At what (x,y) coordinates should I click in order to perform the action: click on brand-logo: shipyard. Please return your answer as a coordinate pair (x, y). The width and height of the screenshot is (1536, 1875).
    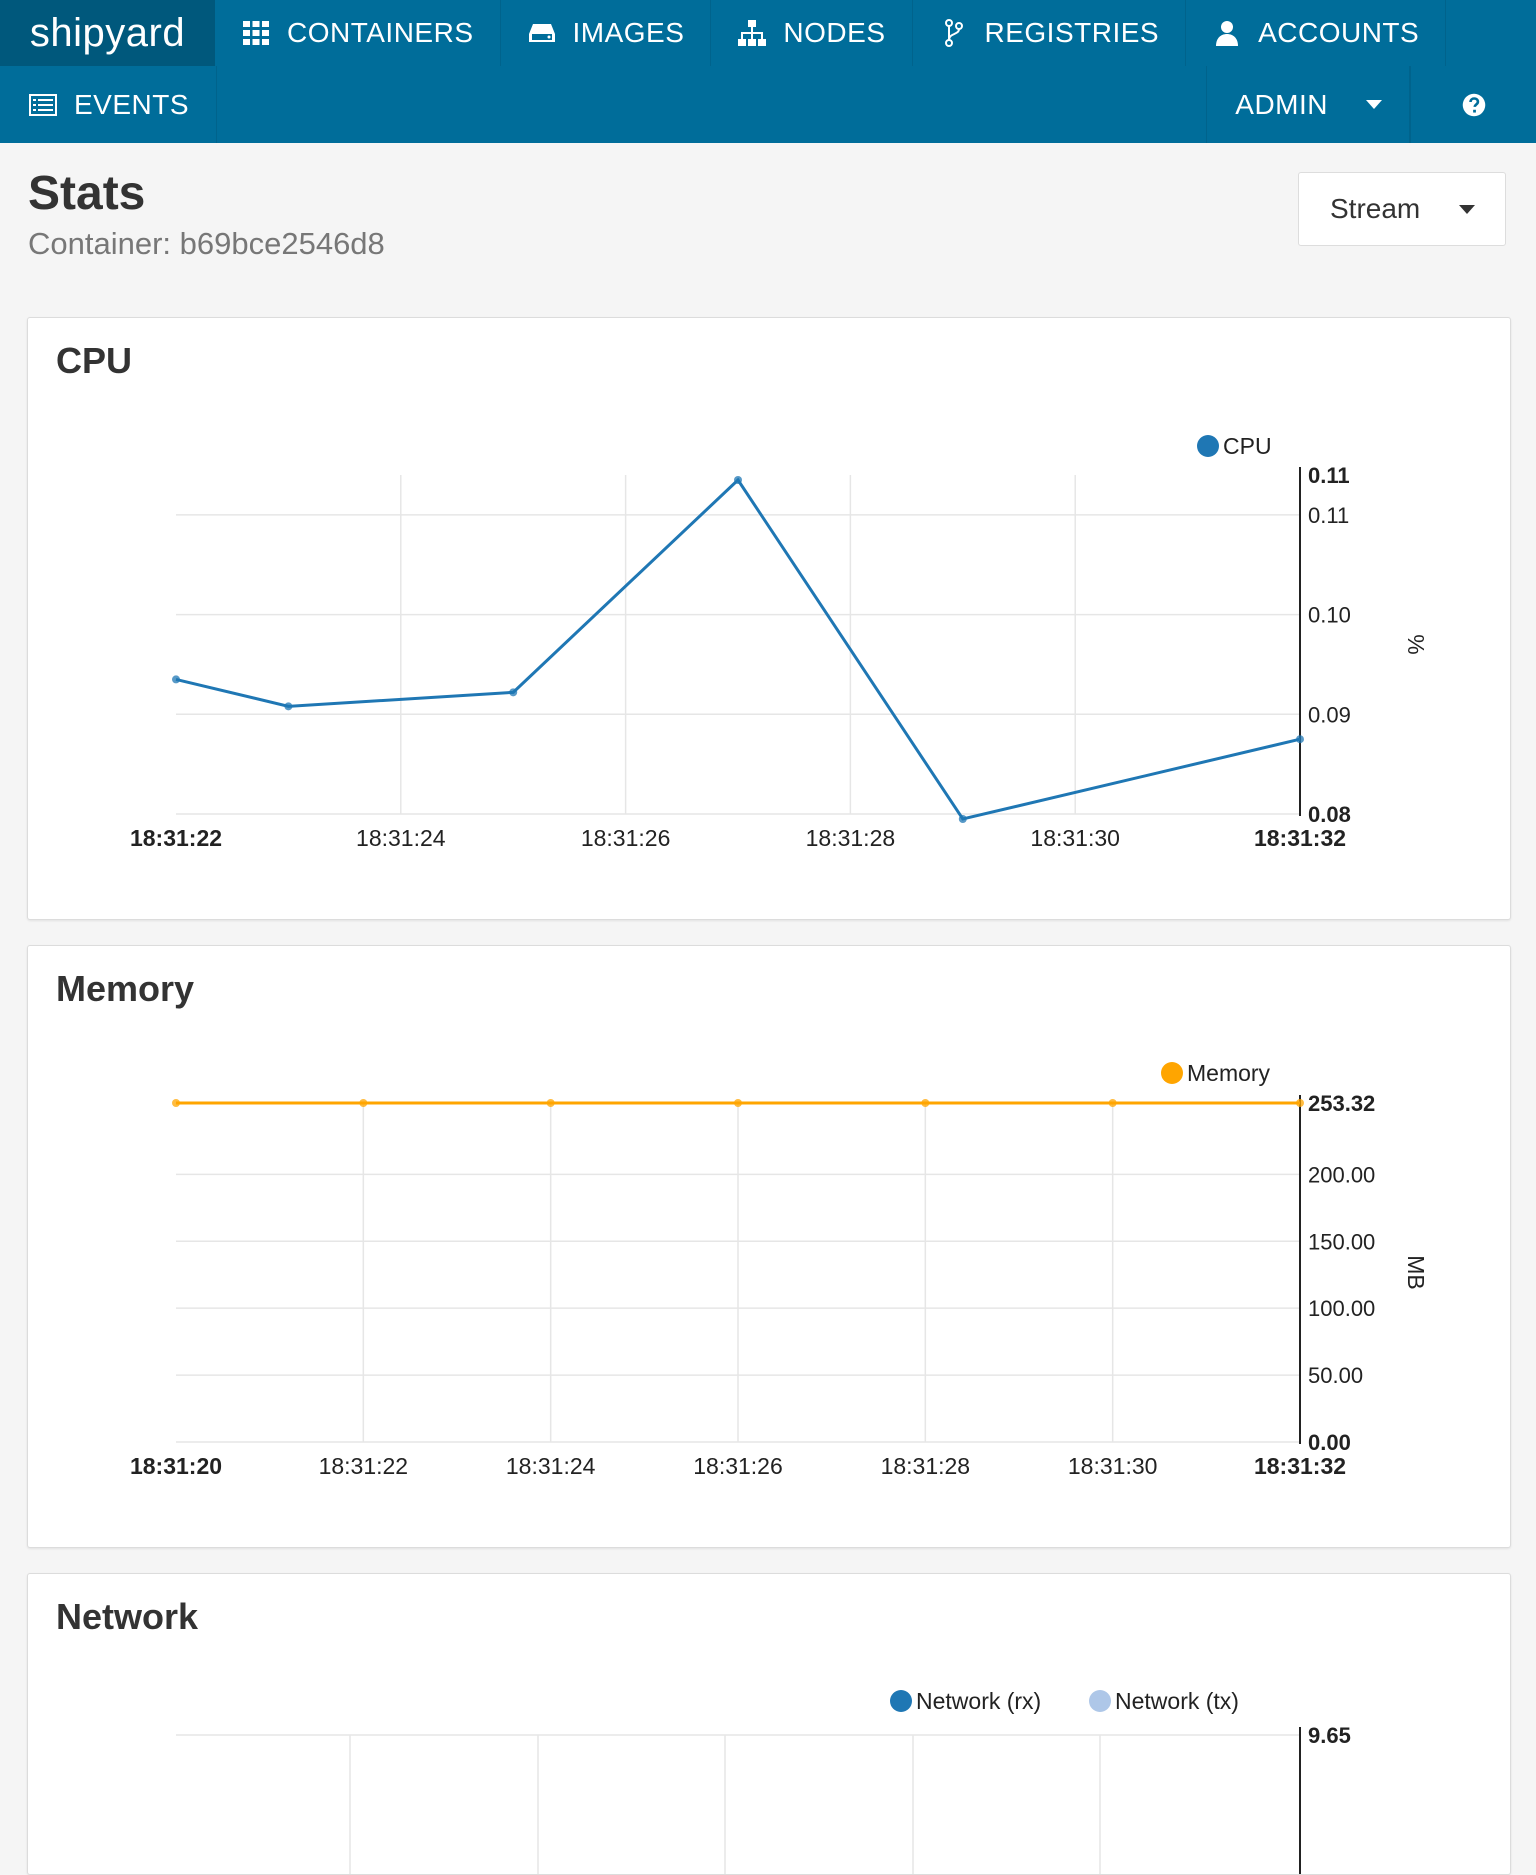
    Looking at the image, I should click on (107, 33).